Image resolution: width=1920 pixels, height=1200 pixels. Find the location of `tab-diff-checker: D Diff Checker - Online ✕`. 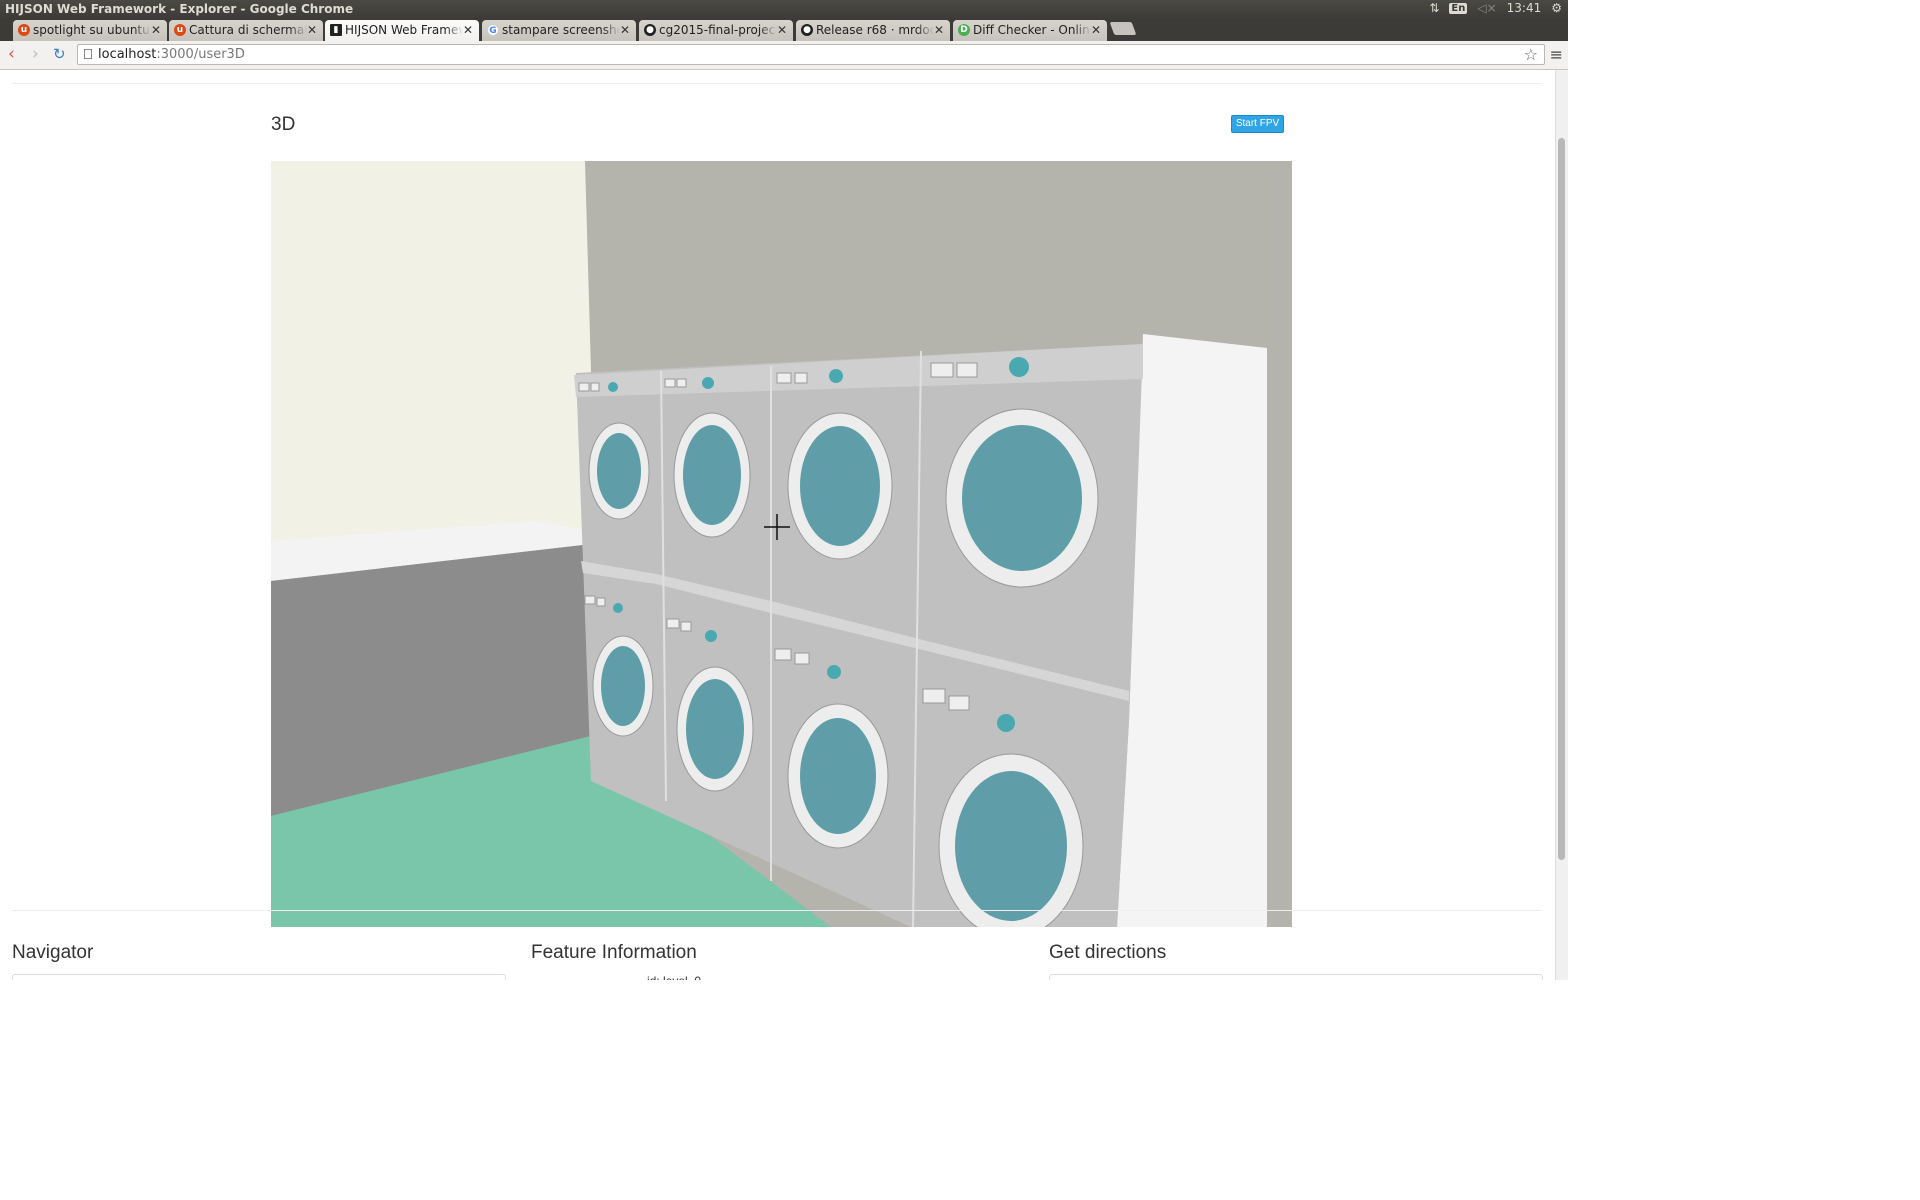

tab-diff-checker: D Diff Checker - Online ✕ is located at coordinates (1030, 30).